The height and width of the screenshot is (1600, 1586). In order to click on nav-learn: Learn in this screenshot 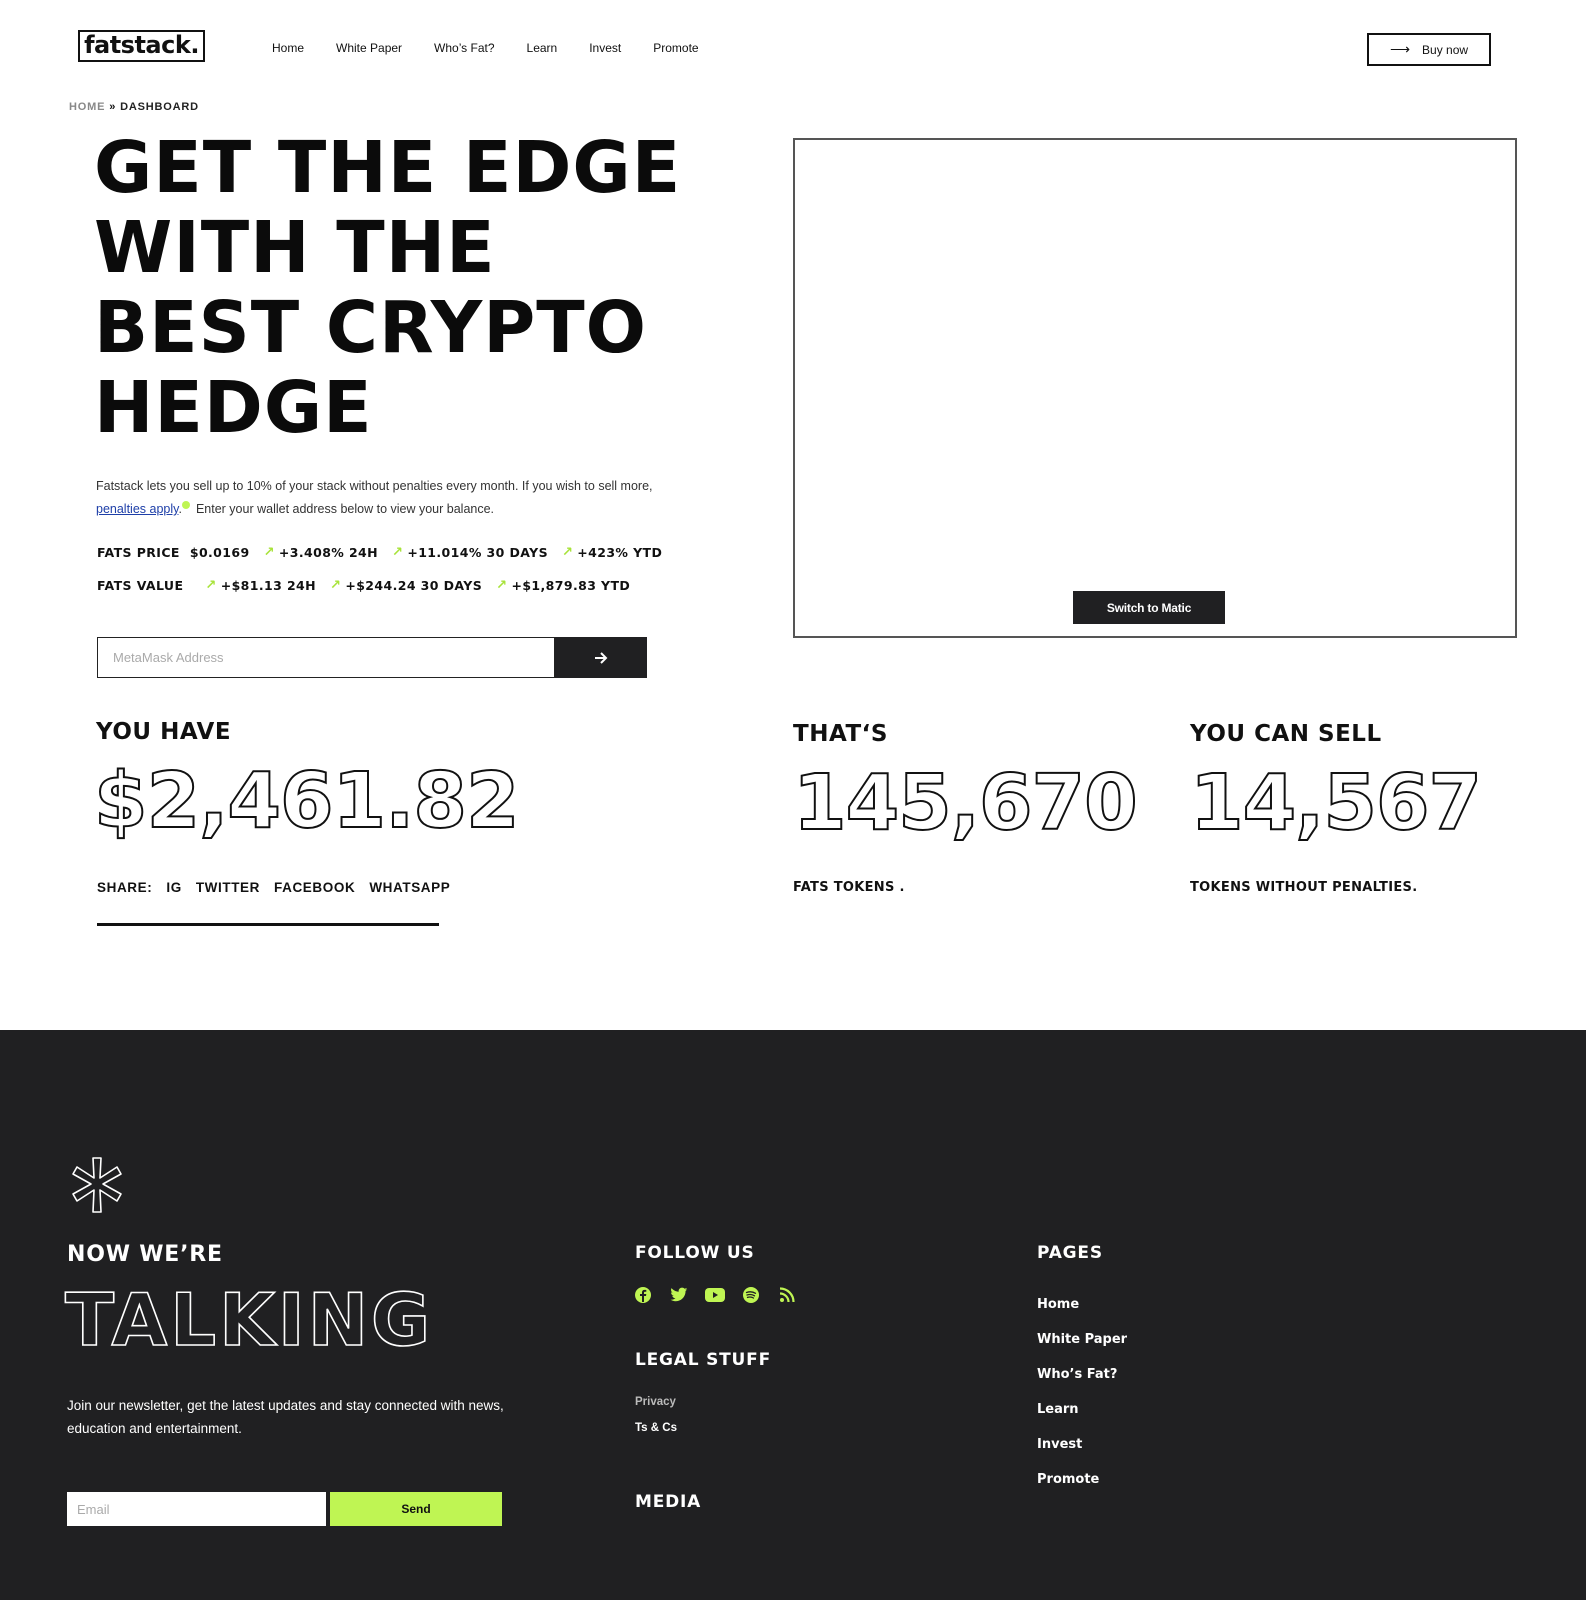, I will do `click(542, 48)`.